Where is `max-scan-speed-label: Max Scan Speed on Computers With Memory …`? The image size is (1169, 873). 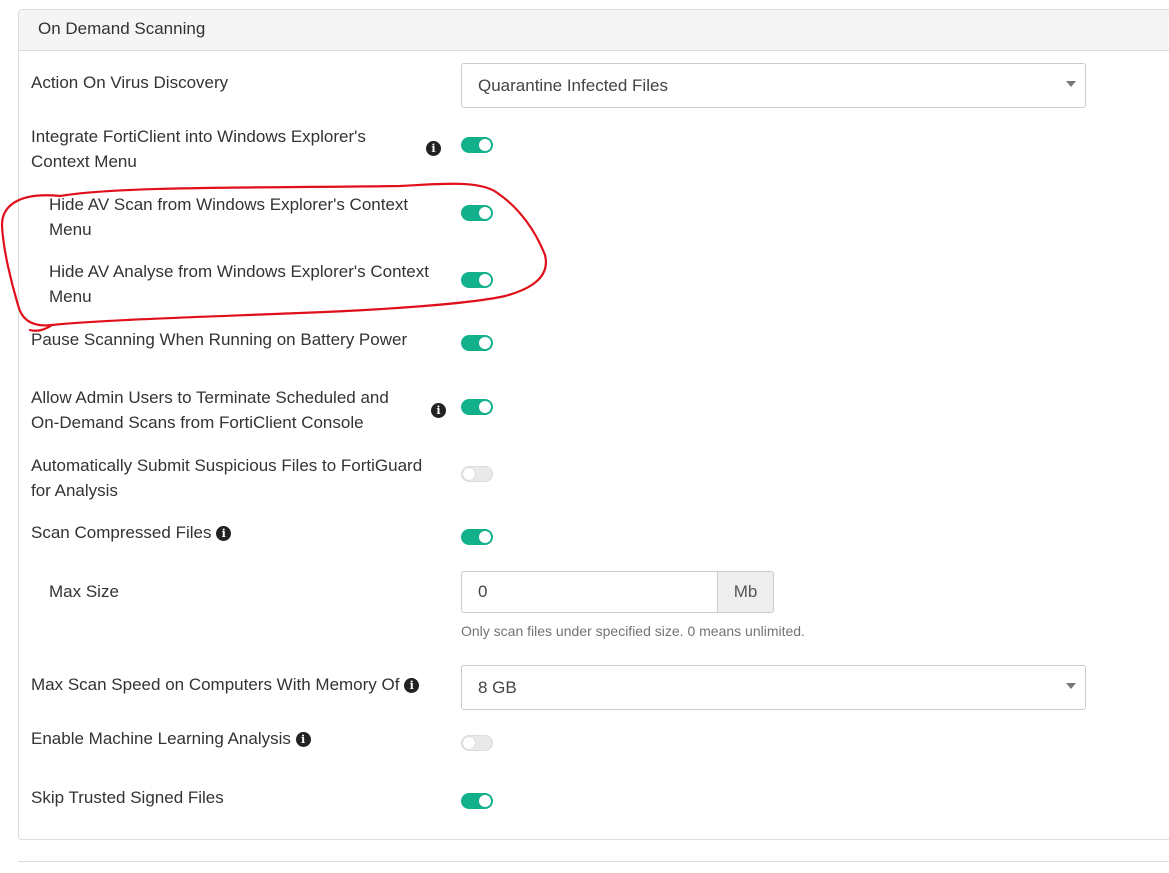 max-scan-speed-label: Max Scan Speed on Computers With Memory … is located at coordinates (241, 684).